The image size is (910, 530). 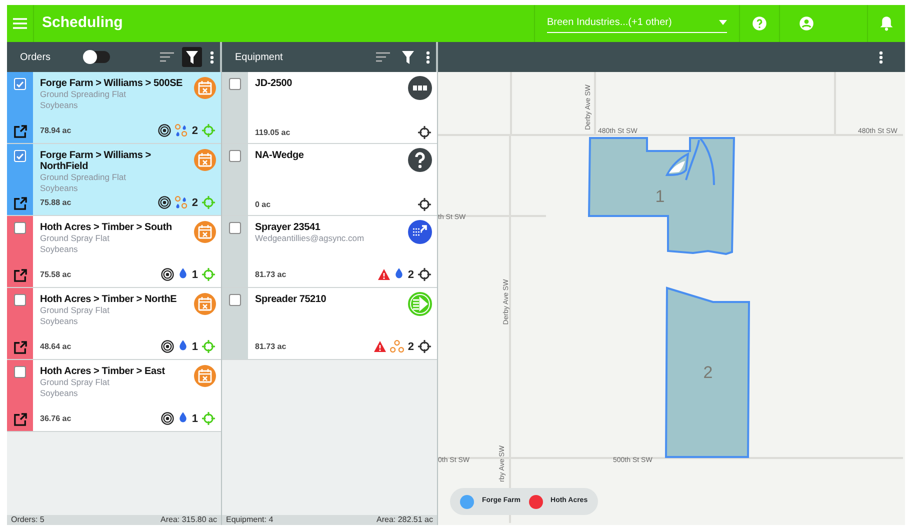 I want to click on area-value: 75.88 ac, so click(x=56, y=202).